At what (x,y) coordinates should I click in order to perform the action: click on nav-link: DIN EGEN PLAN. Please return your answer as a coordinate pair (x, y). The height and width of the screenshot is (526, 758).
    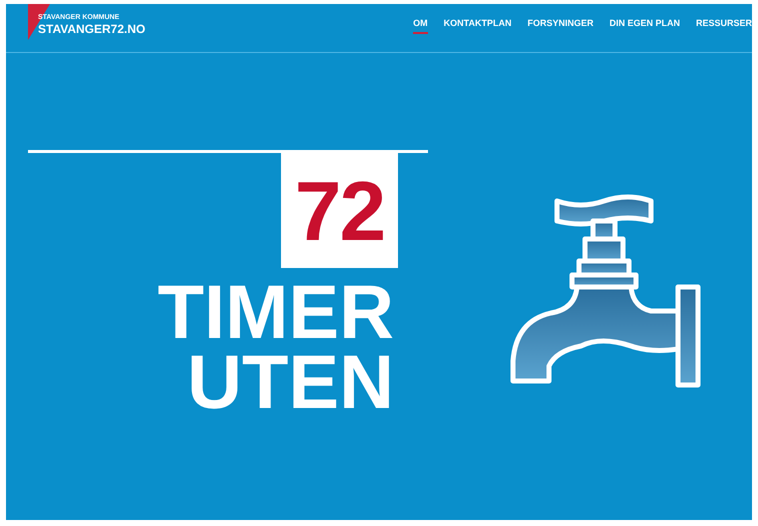
    Looking at the image, I should click on (644, 25).